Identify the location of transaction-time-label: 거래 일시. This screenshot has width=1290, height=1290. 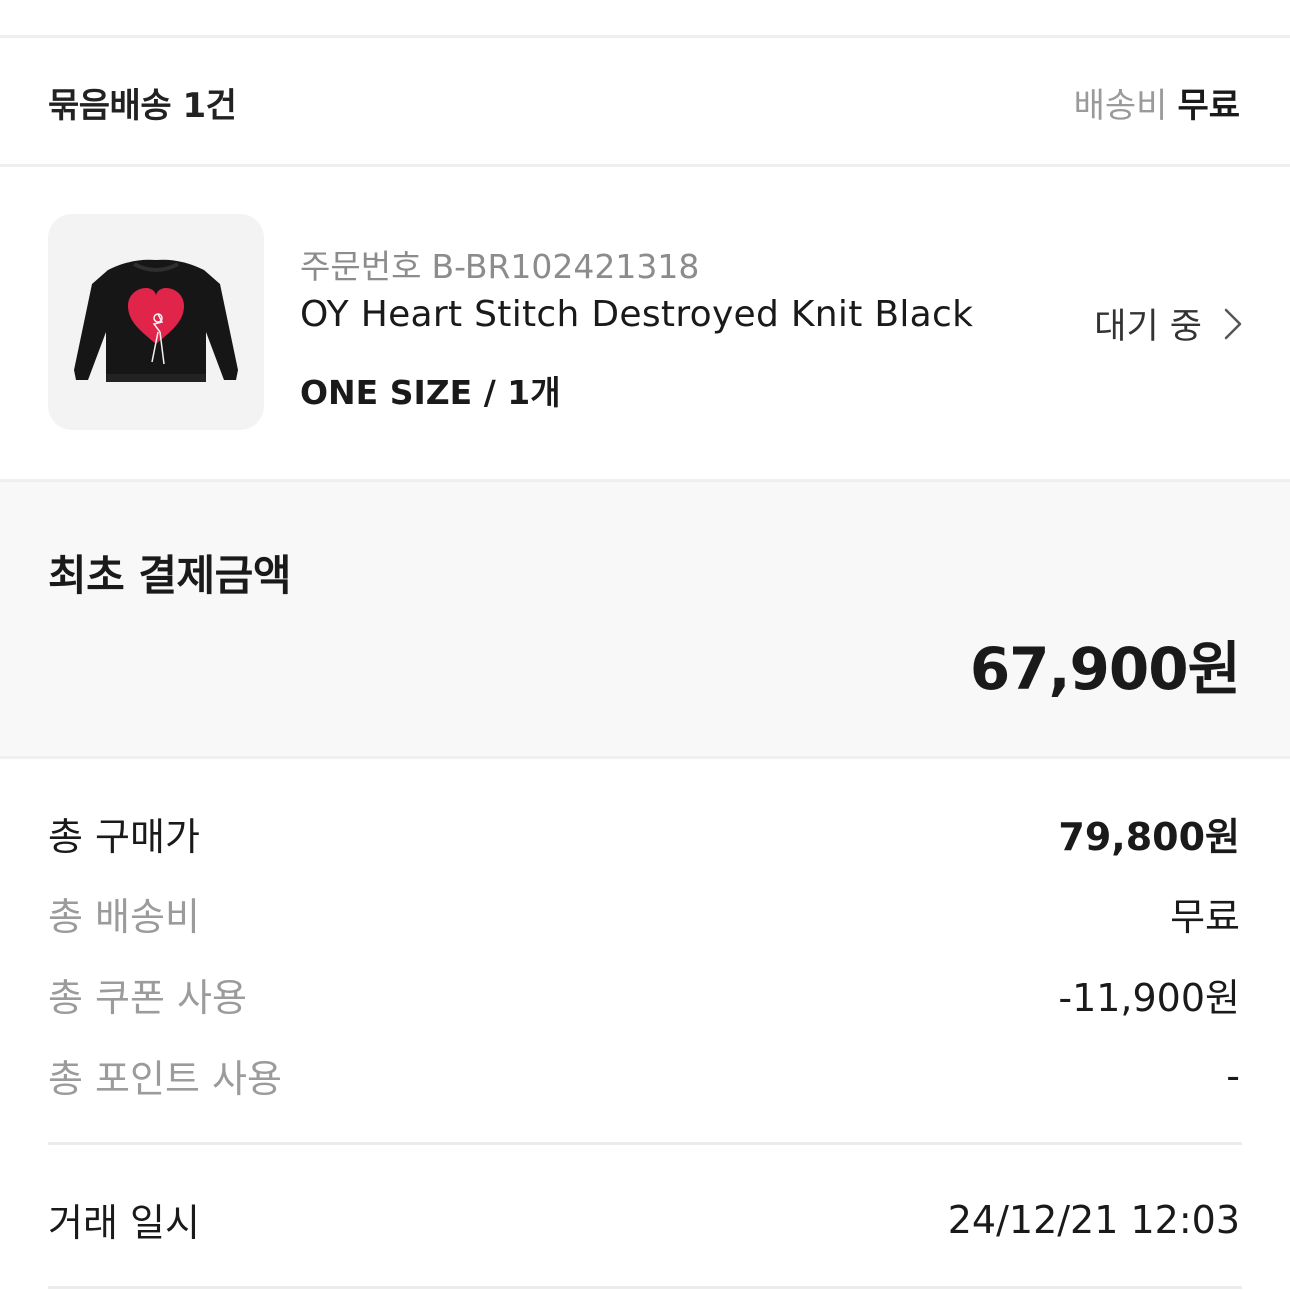
(124, 1223).